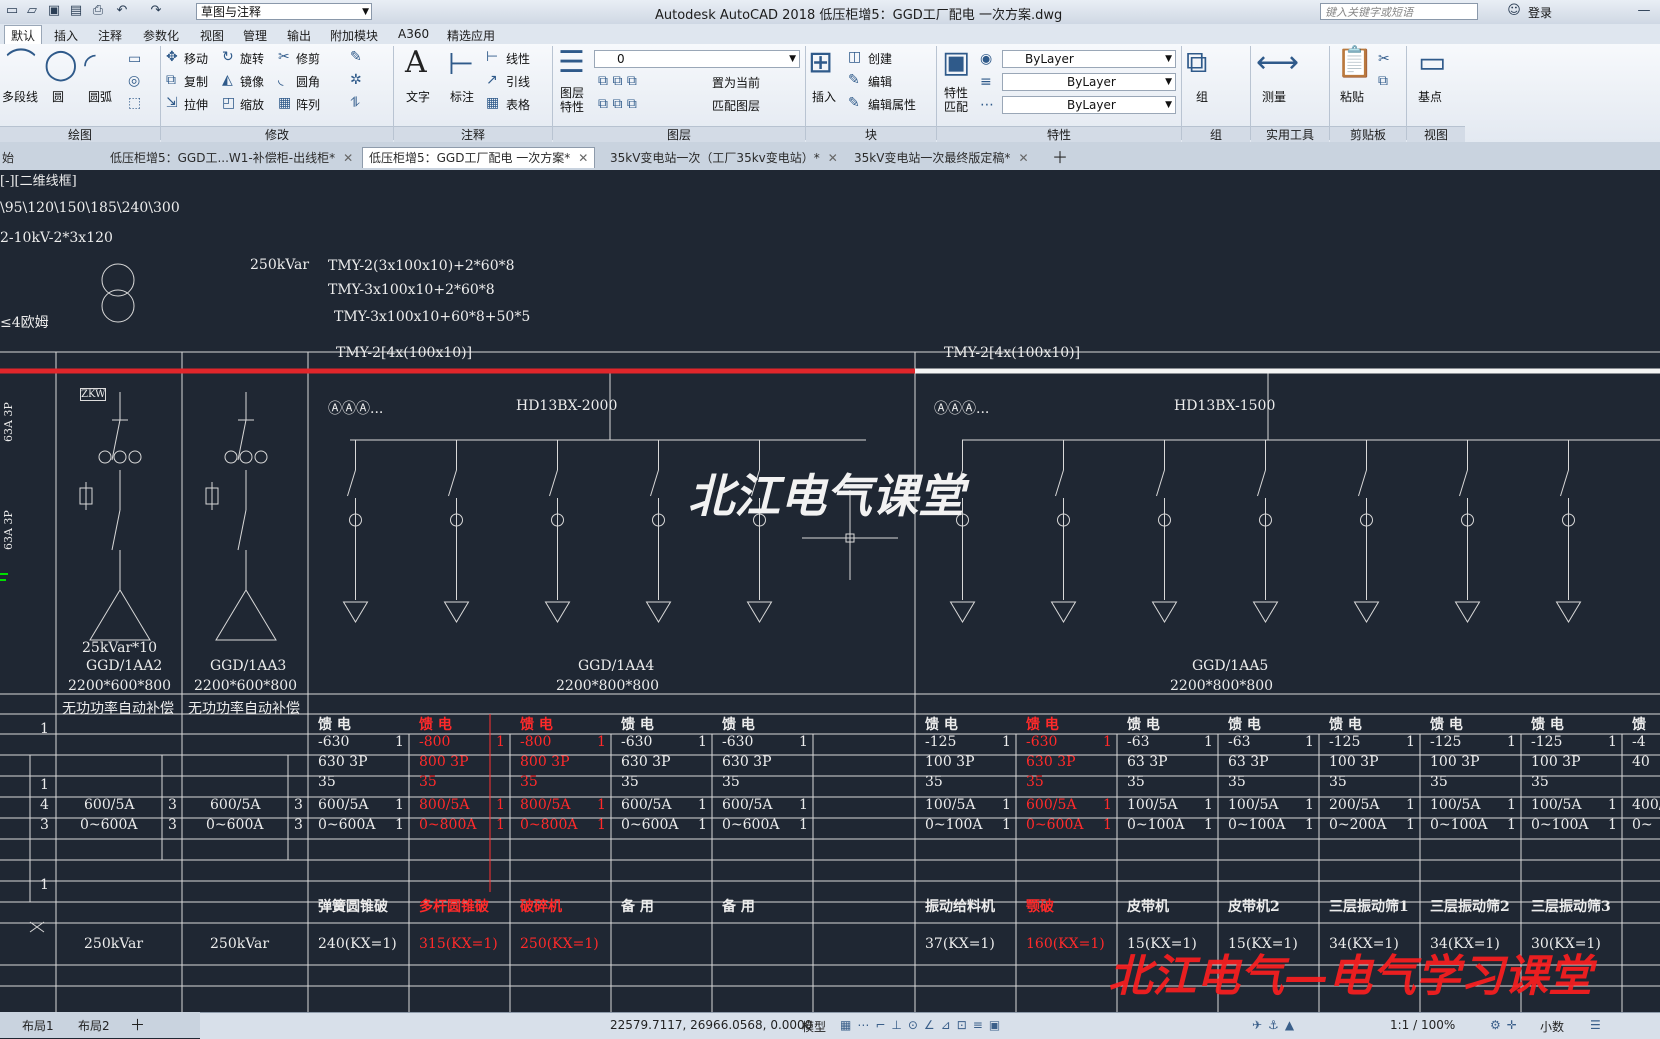 This screenshot has width=1660, height=1039. I want to click on settings-icon: ⚙✛, so click(1506, 1025).